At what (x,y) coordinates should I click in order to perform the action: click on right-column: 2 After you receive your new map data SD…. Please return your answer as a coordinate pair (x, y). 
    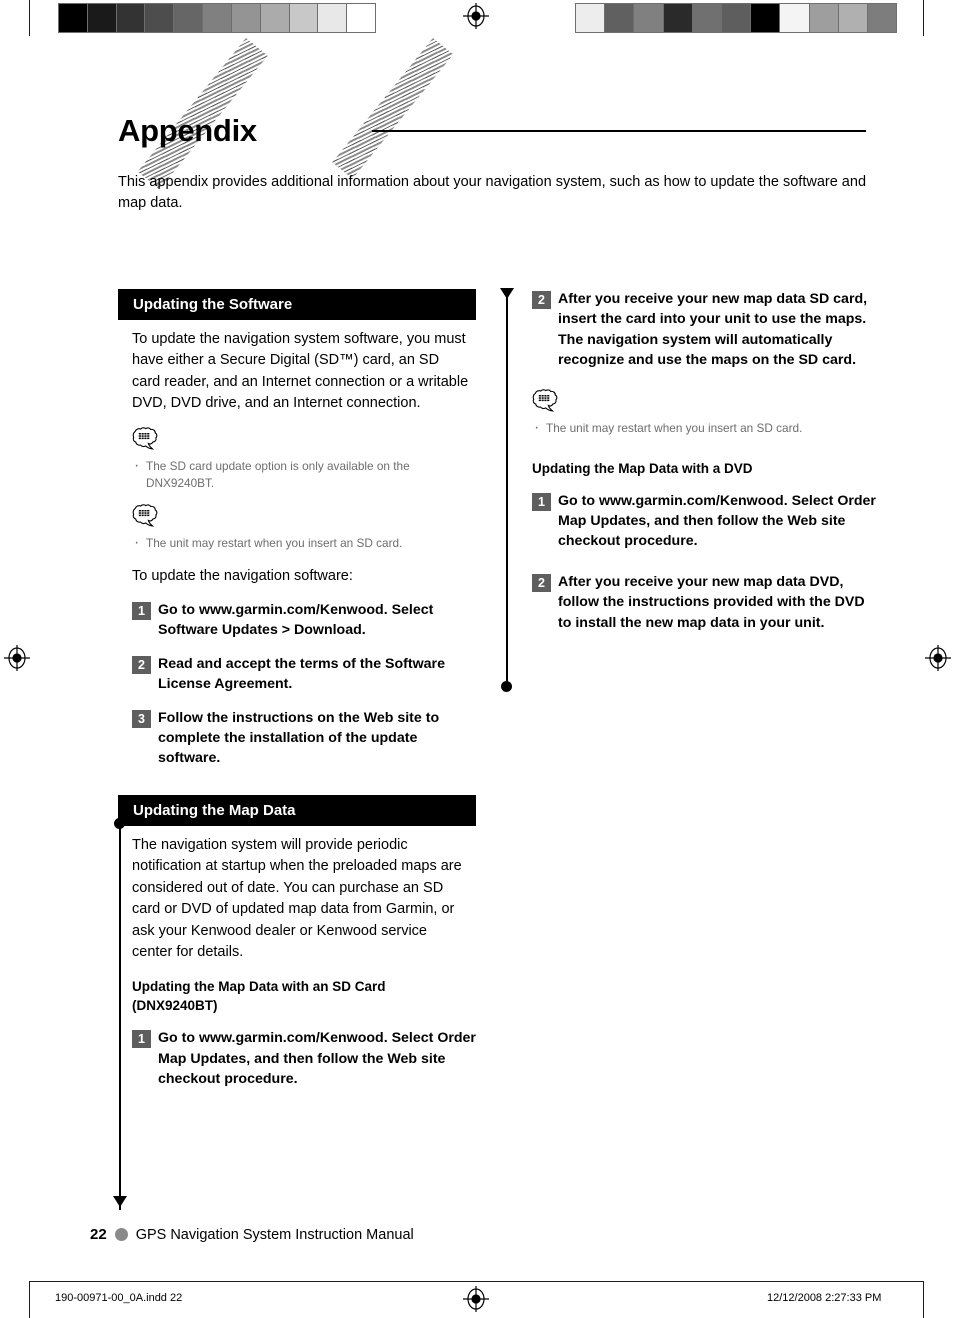
    Looking at the image, I should click on (697, 461).